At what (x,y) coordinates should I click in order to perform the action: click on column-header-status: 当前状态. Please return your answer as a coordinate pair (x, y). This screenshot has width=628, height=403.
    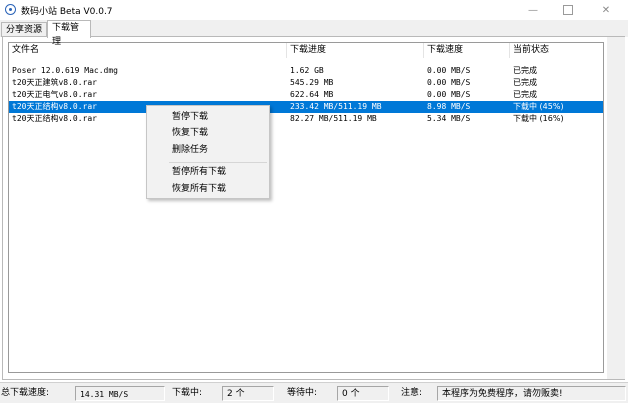
    Looking at the image, I should click on (556, 50).